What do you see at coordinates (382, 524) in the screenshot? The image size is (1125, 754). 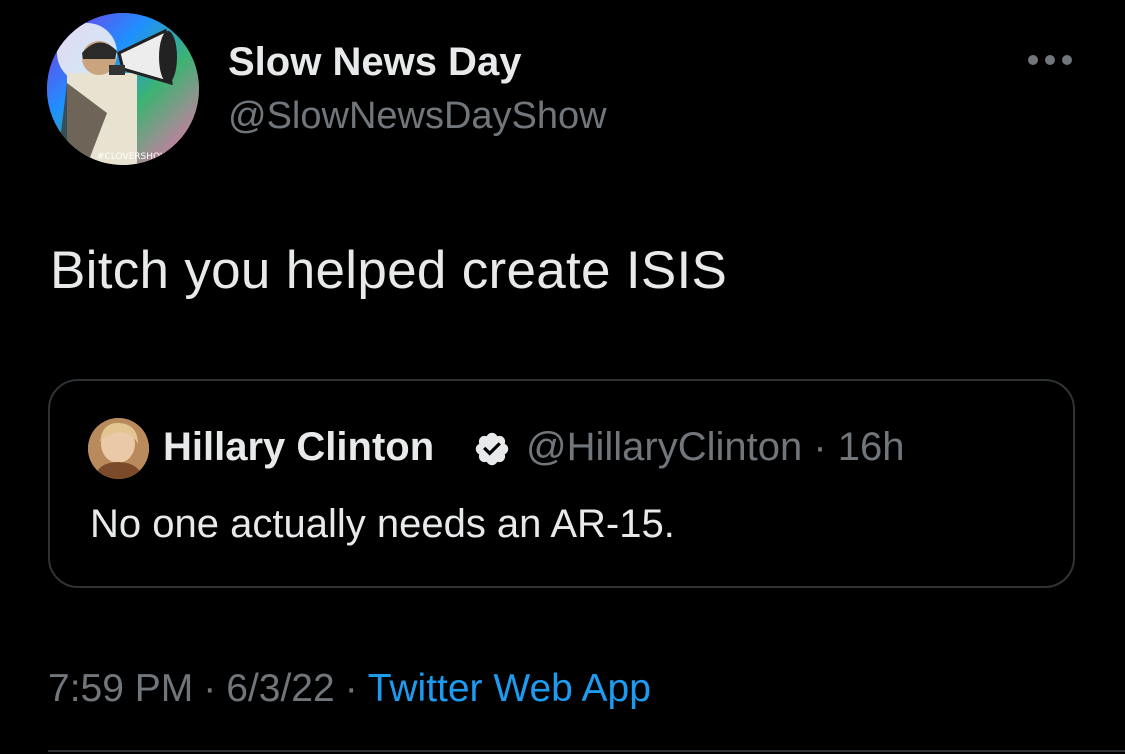 I see `quoted-tweet-text: No one actually needs an AR-15.` at bounding box center [382, 524].